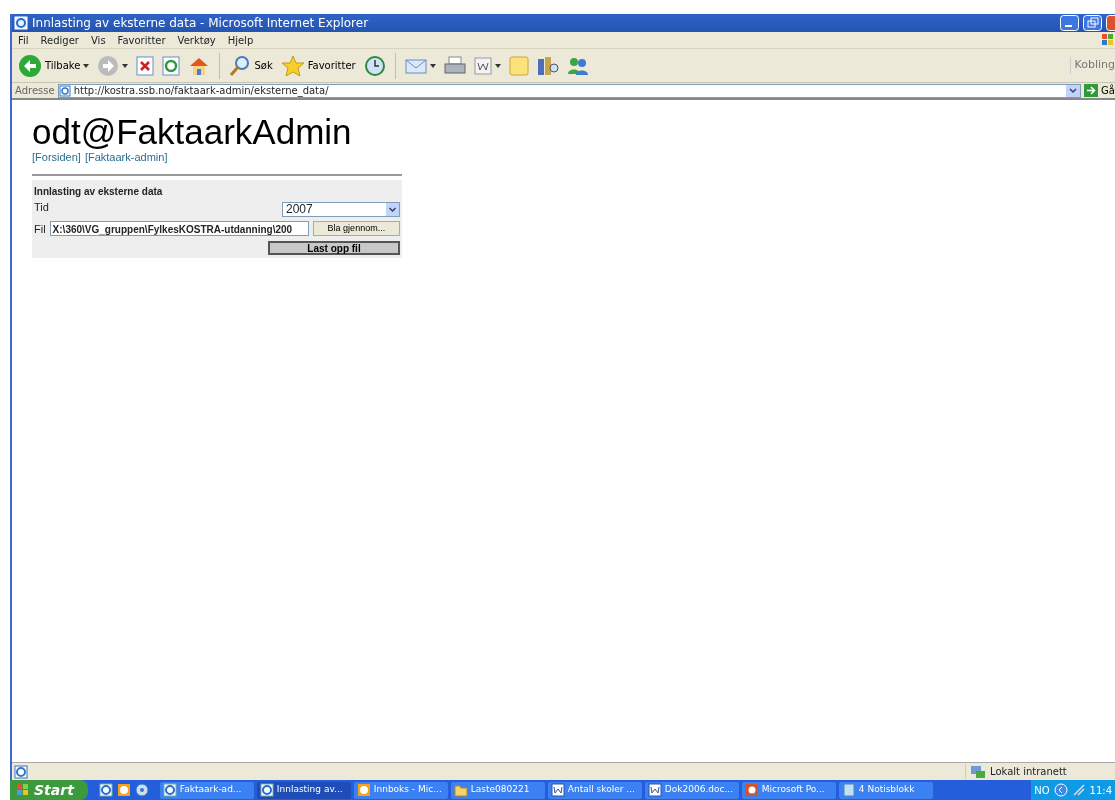  What do you see at coordinates (35, 91) in the screenshot?
I see `address-label: Adresse` at bounding box center [35, 91].